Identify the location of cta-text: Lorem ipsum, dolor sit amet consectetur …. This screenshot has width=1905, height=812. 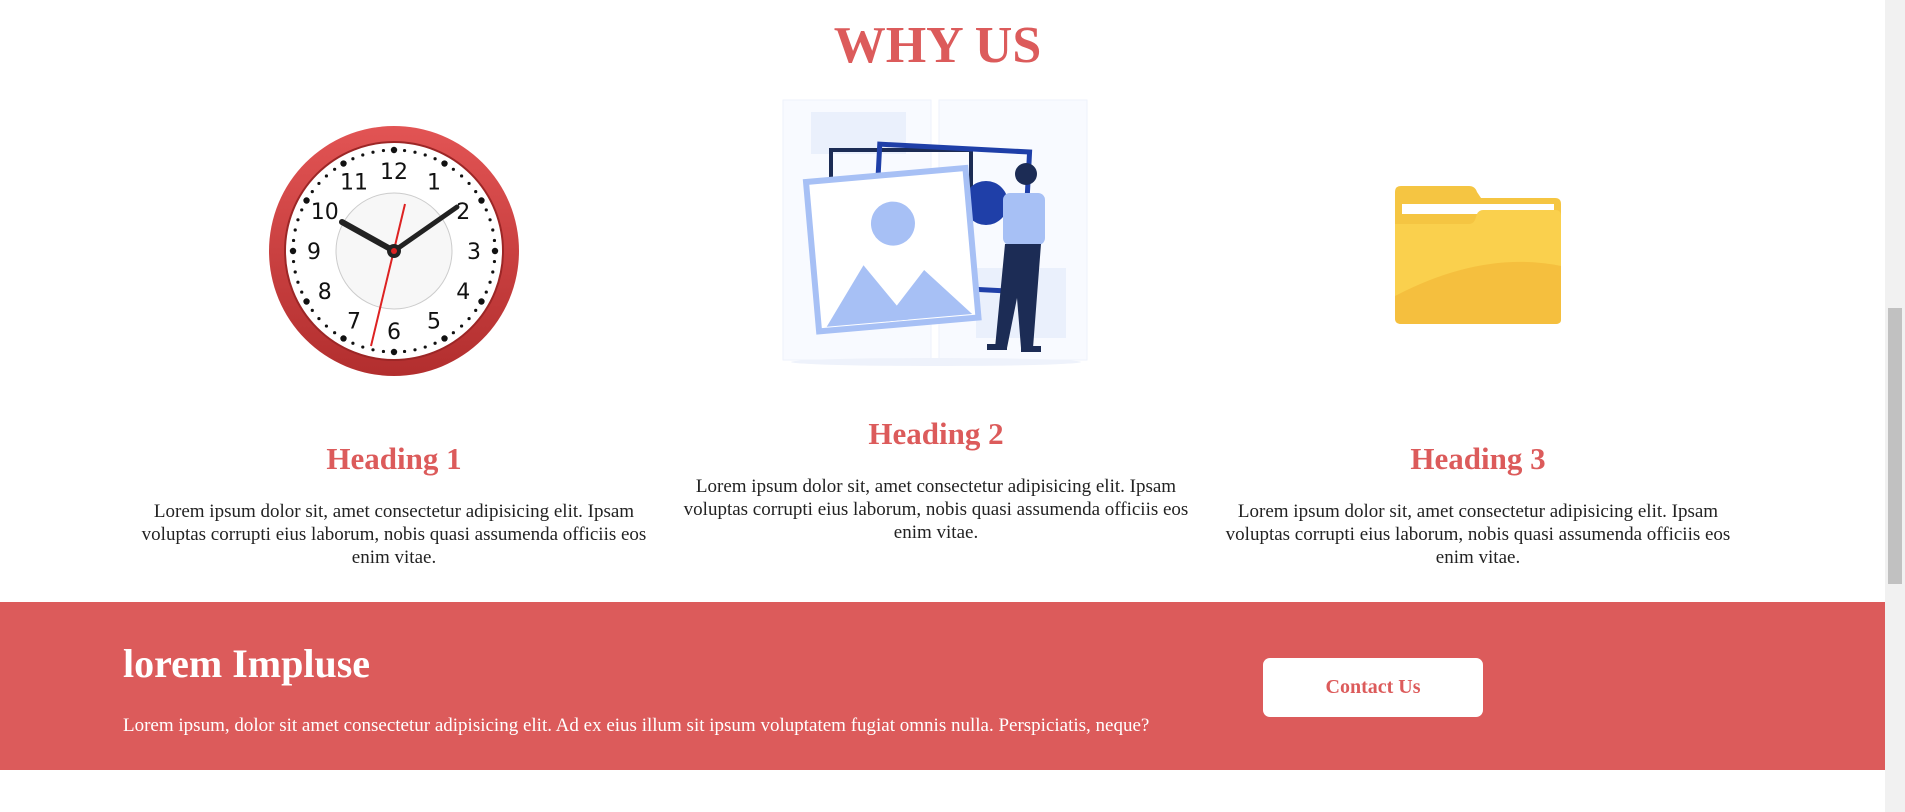
(636, 725).